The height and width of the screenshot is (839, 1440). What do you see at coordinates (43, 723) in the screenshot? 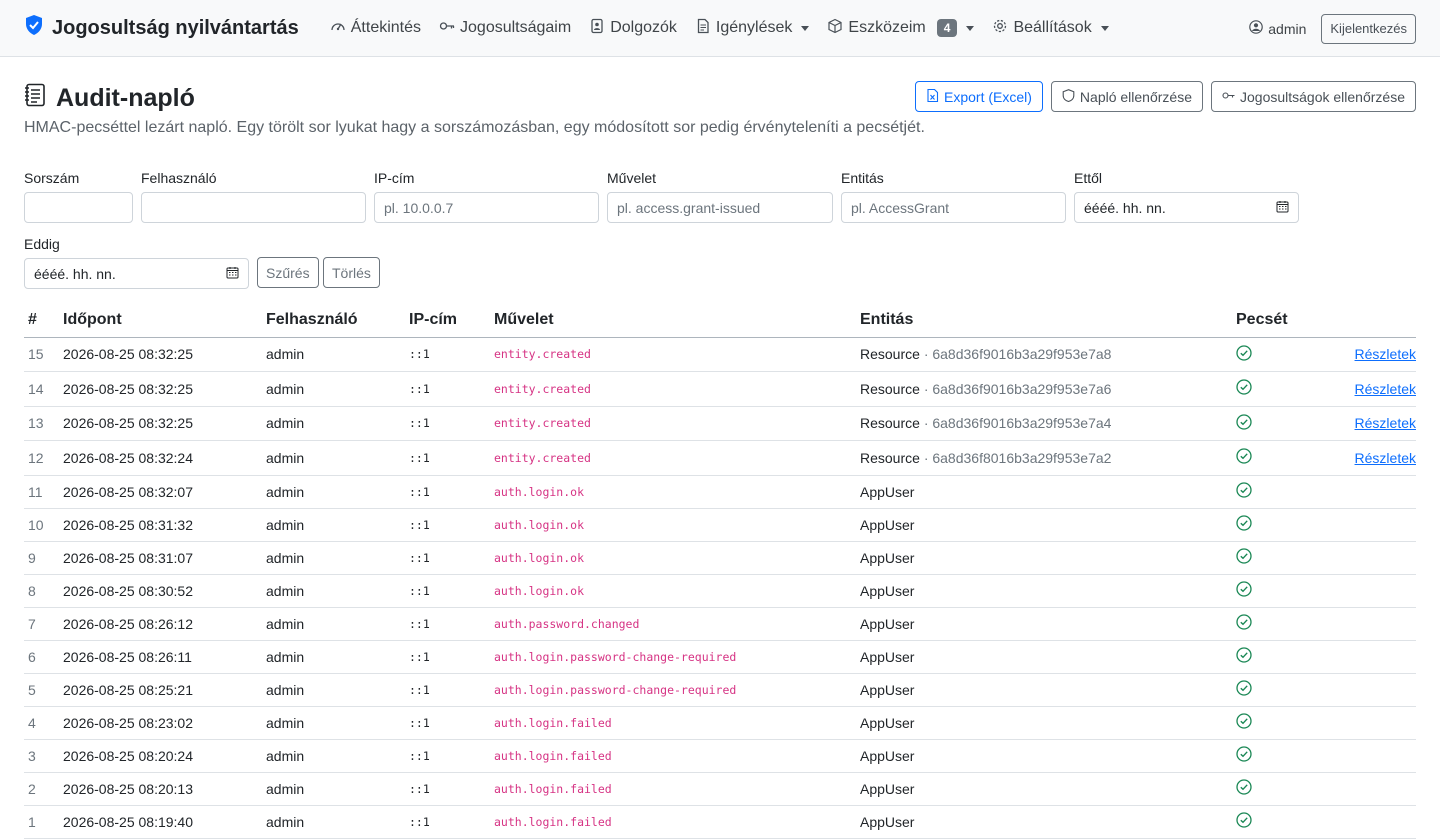
I see `row-number: 4` at bounding box center [43, 723].